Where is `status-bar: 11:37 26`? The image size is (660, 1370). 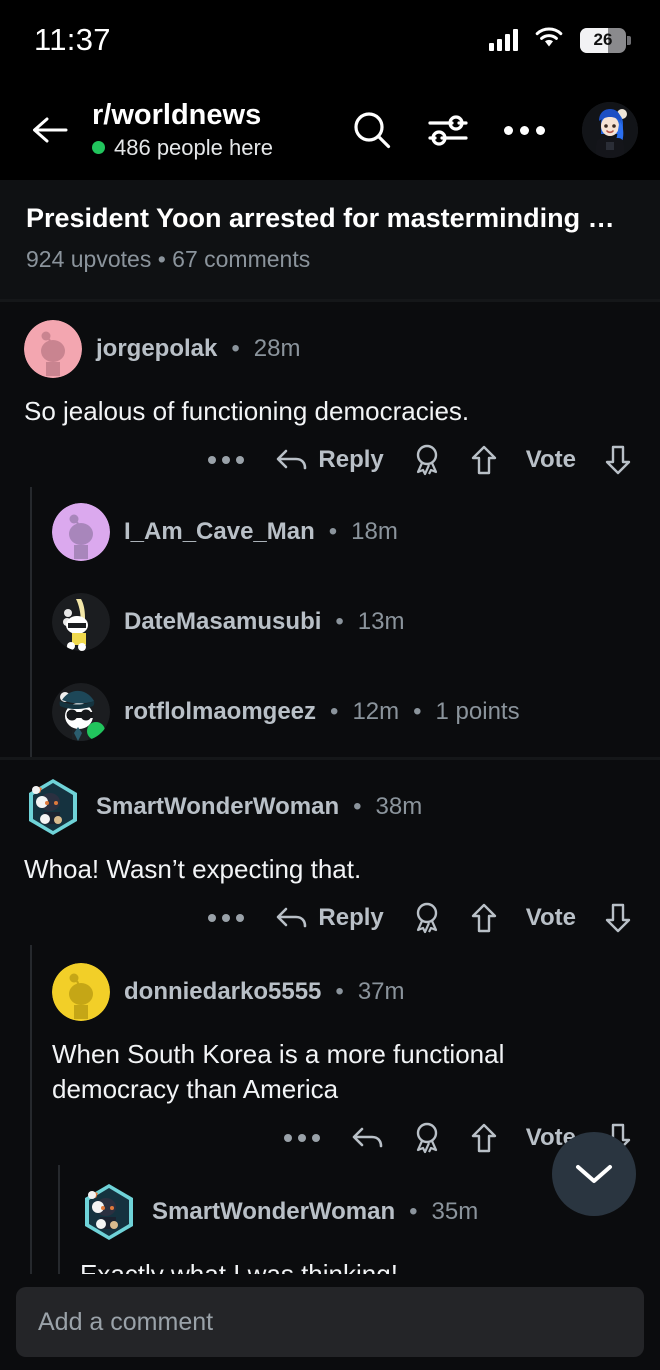
status-bar: 11:37 26 is located at coordinates (330, 40).